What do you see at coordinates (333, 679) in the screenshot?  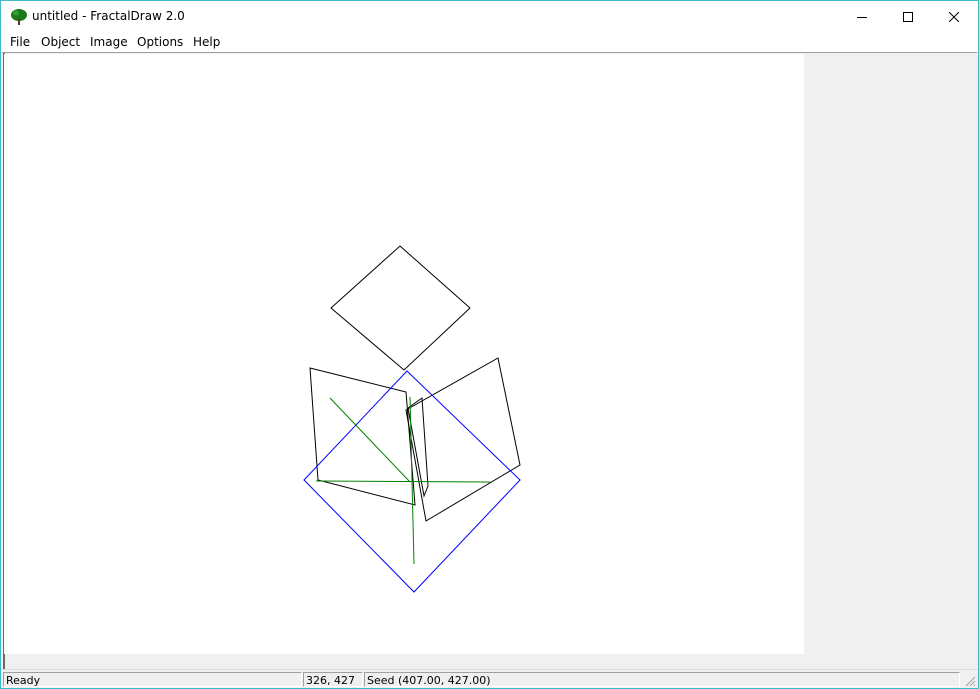 I see `status-cursor-coords: 326, 427` at bounding box center [333, 679].